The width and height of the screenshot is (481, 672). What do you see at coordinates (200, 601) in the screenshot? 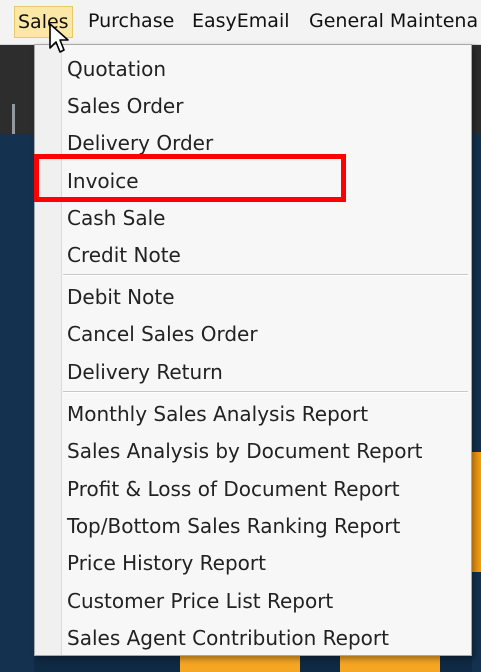
I see `menu-item-customer-price-list-report: Customer Price List Report` at bounding box center [200, 601].